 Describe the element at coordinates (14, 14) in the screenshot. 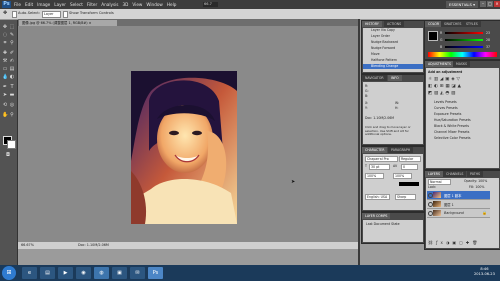

I see `auto-select-checkbox` at that location.